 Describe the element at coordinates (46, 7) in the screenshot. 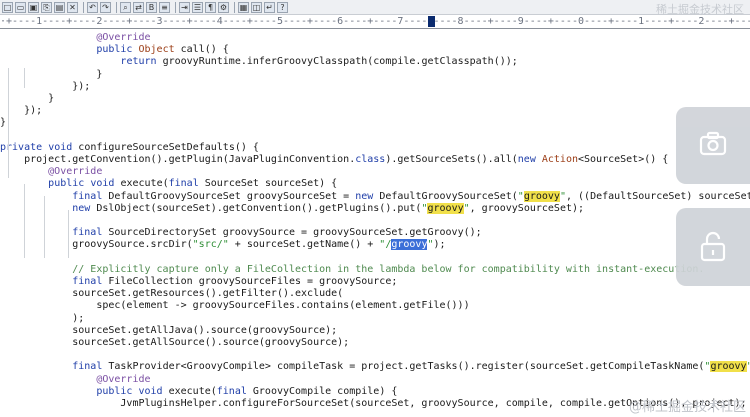

I see `copy-icon: ⎘` at that location.